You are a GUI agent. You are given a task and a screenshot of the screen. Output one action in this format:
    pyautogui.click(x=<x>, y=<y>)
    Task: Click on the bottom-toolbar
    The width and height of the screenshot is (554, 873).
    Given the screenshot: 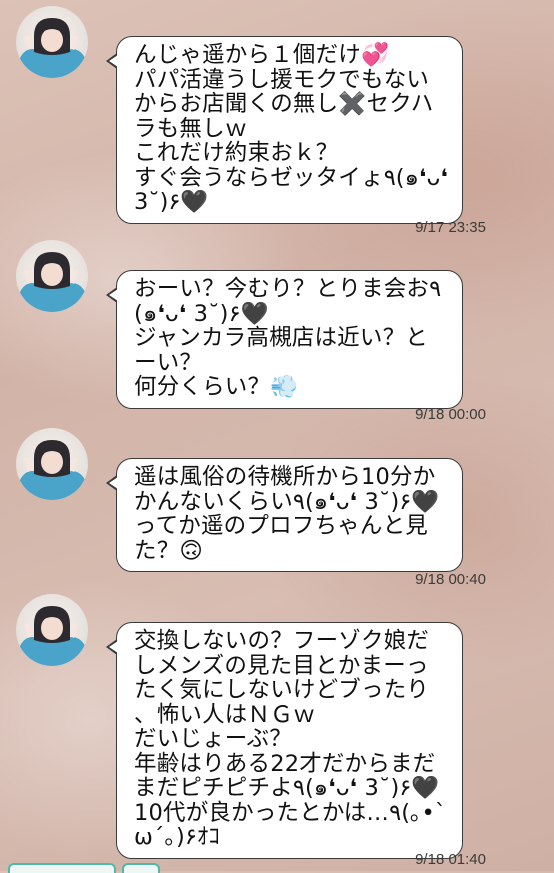 What is the action you would take?
    pyautogui.click(x=84, y=868)
    